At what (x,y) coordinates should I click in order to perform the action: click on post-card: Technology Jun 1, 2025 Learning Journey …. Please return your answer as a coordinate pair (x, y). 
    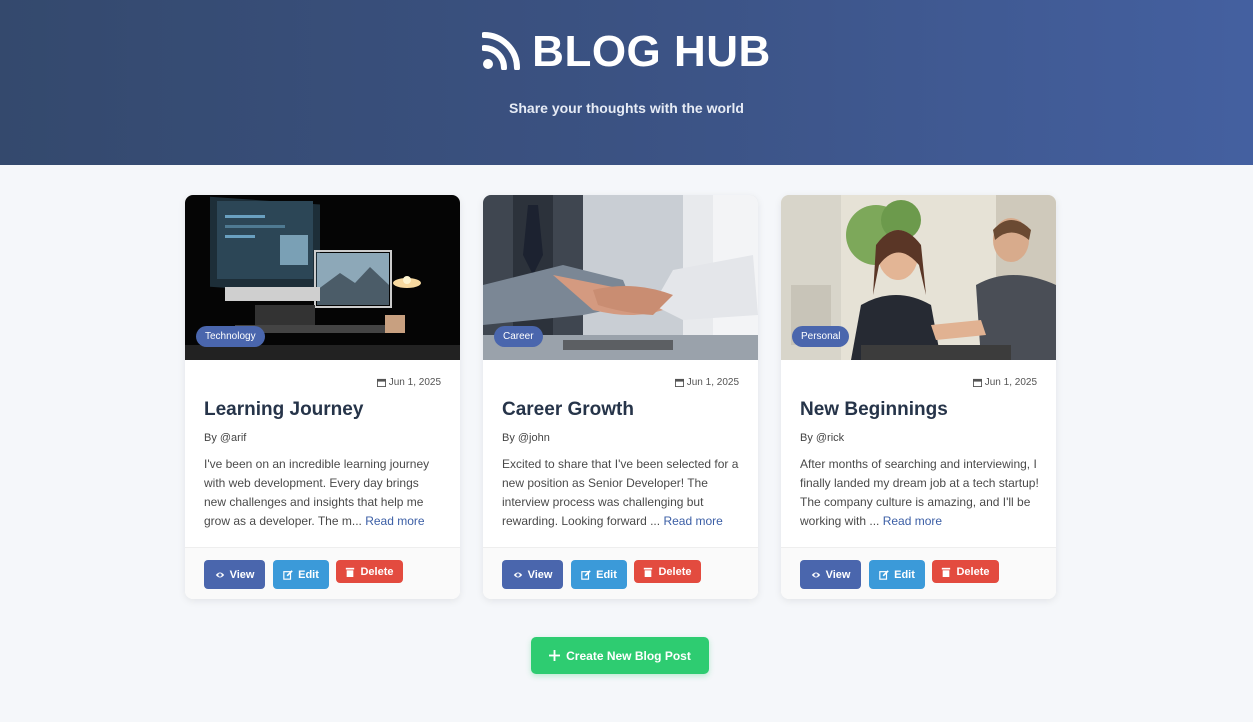
    Looking at the image, I should click on (322, 397).